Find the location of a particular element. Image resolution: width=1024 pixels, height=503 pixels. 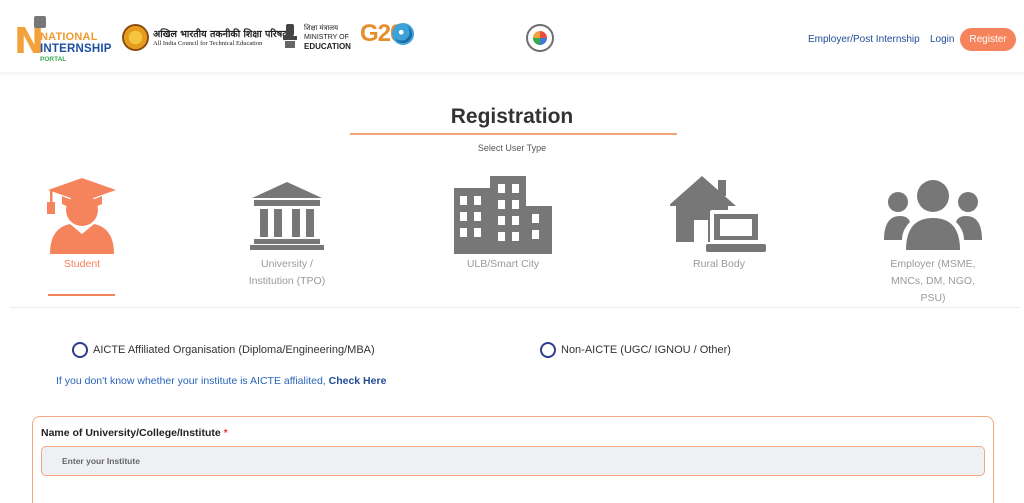

user-type-label: Student is located at coordinates (82, 264).